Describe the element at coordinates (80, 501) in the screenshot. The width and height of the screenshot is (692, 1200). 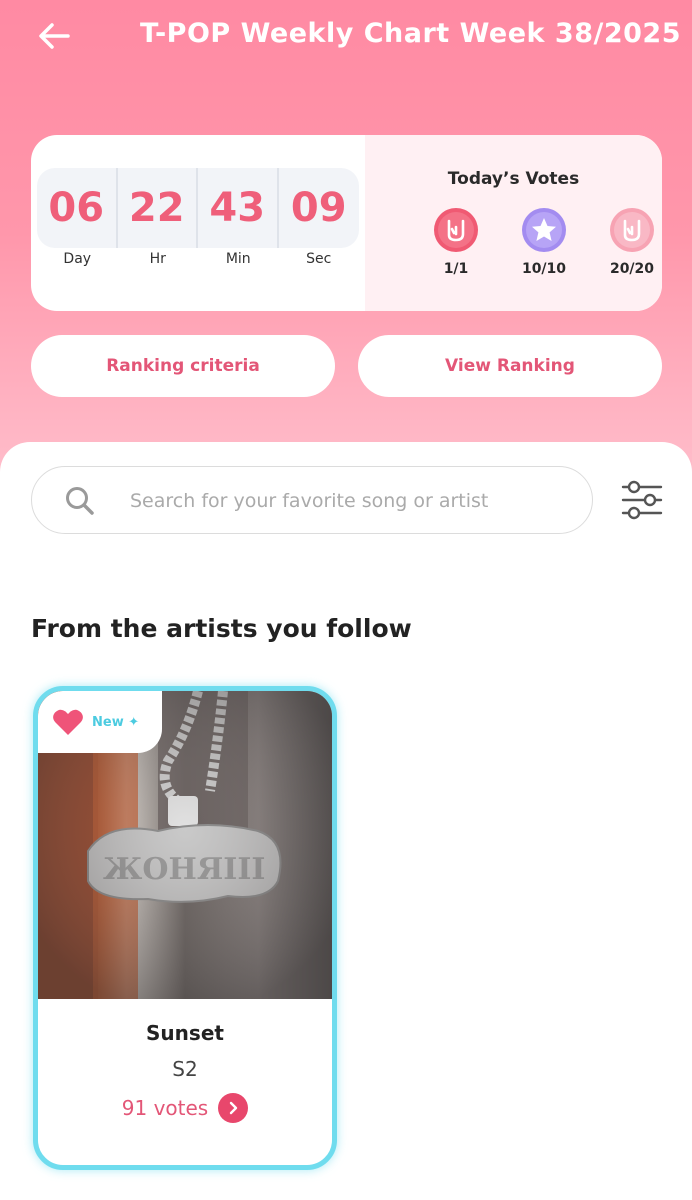
I see `search-icon` at that location.